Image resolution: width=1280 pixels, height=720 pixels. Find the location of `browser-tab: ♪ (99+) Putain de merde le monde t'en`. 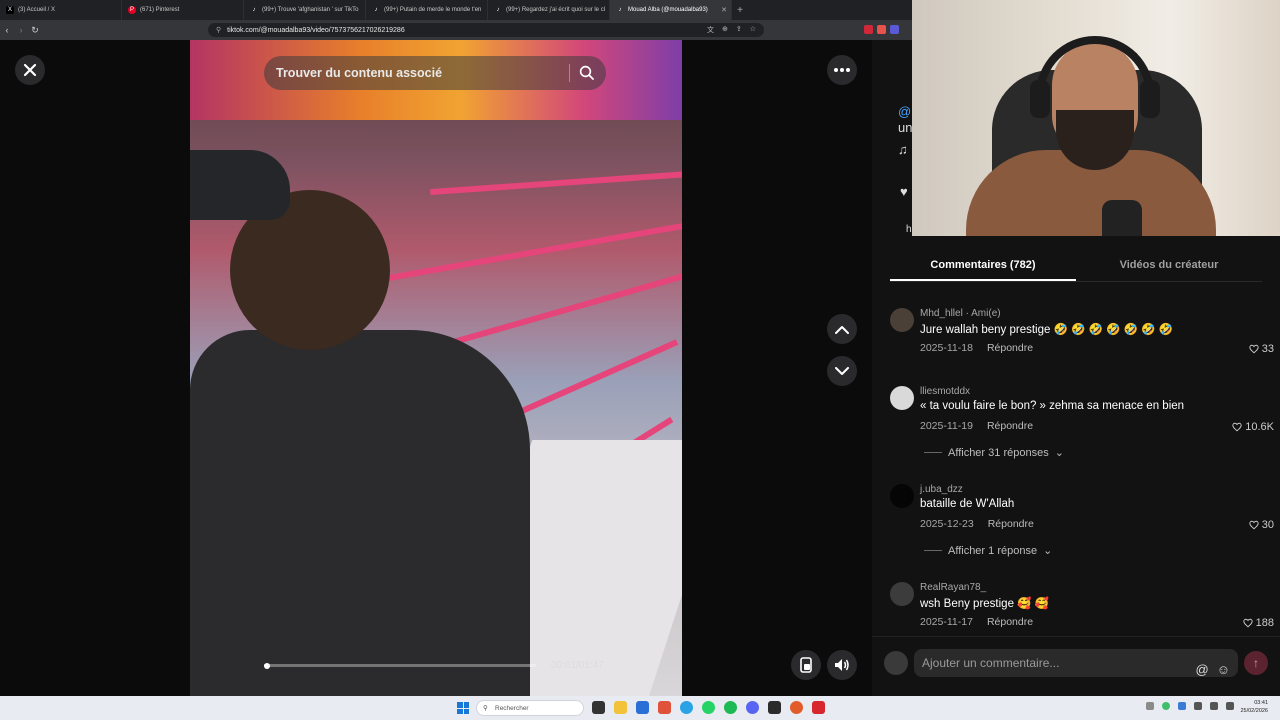

browser-tab: ♪ (99+) Putain de merde le monde t'en is located at coordinates (427, 10).